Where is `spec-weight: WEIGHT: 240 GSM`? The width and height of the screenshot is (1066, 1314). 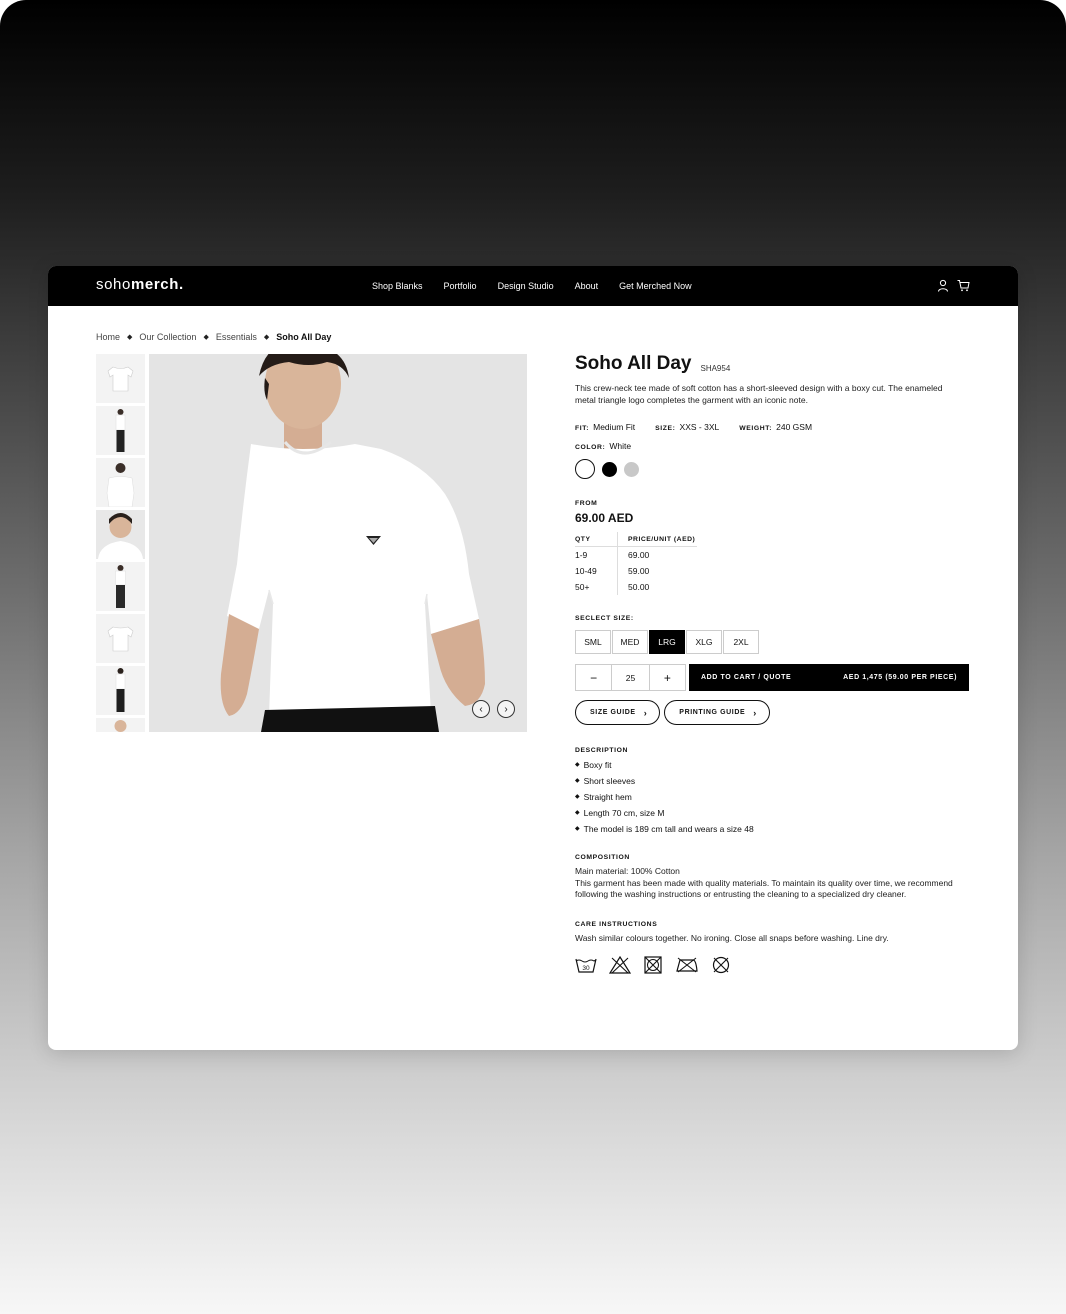
spec-weight: WEIGHT: 240 GSM is located at coordinates (775, 427).